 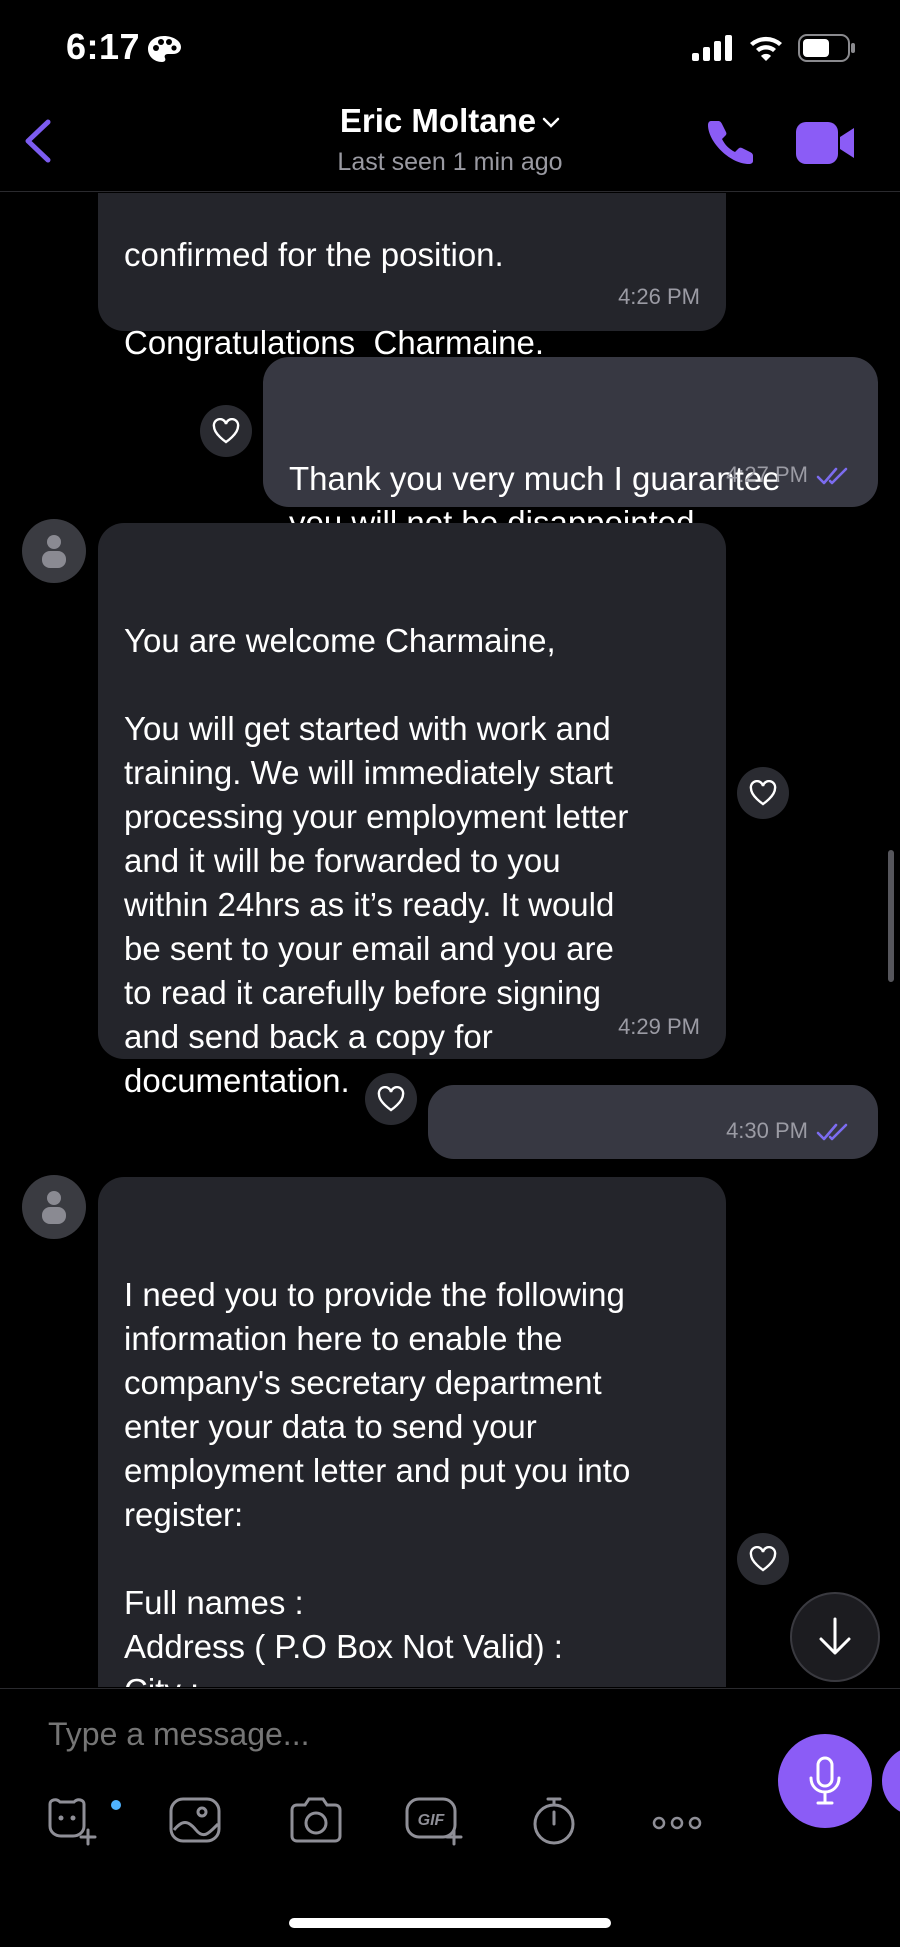 What do you see at coordinates (551, 123) in the screenshot?
I see `chevron-down-icon` at bounding box center [551, 123].